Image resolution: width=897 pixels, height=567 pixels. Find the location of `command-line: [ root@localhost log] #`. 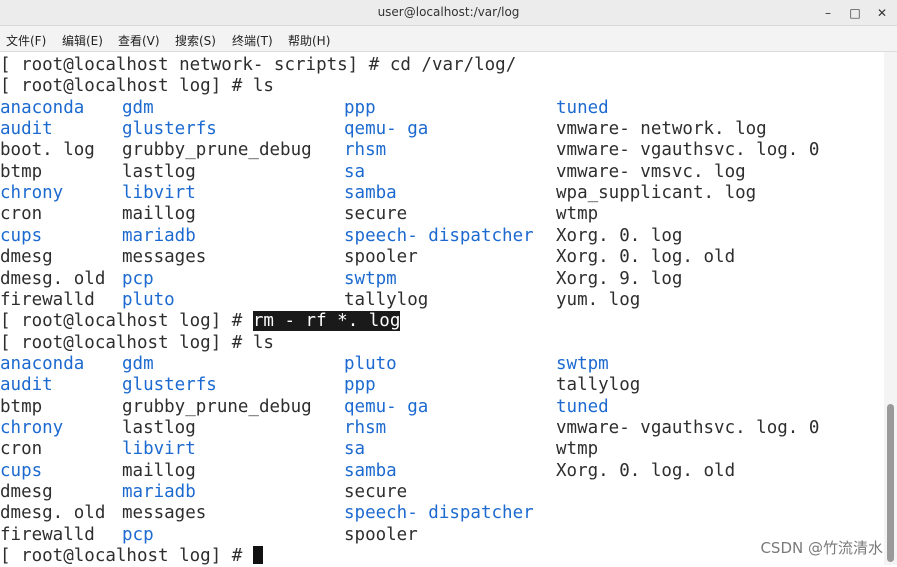

command-line: [ root@localhost log] # is located at coordinates (131, 556).